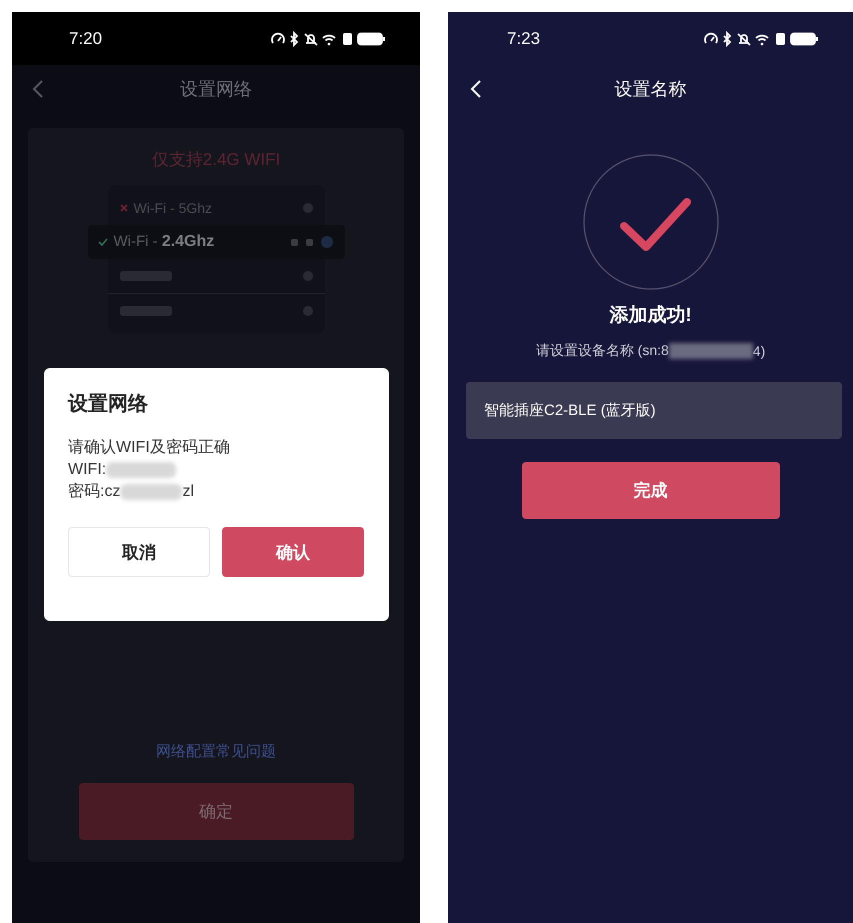 The height and width of the screenshot is (923, 853). What do you see at coordinates (124, 208) in the screenshot?
I see `cross-icon` at bounding box center [124, 208].